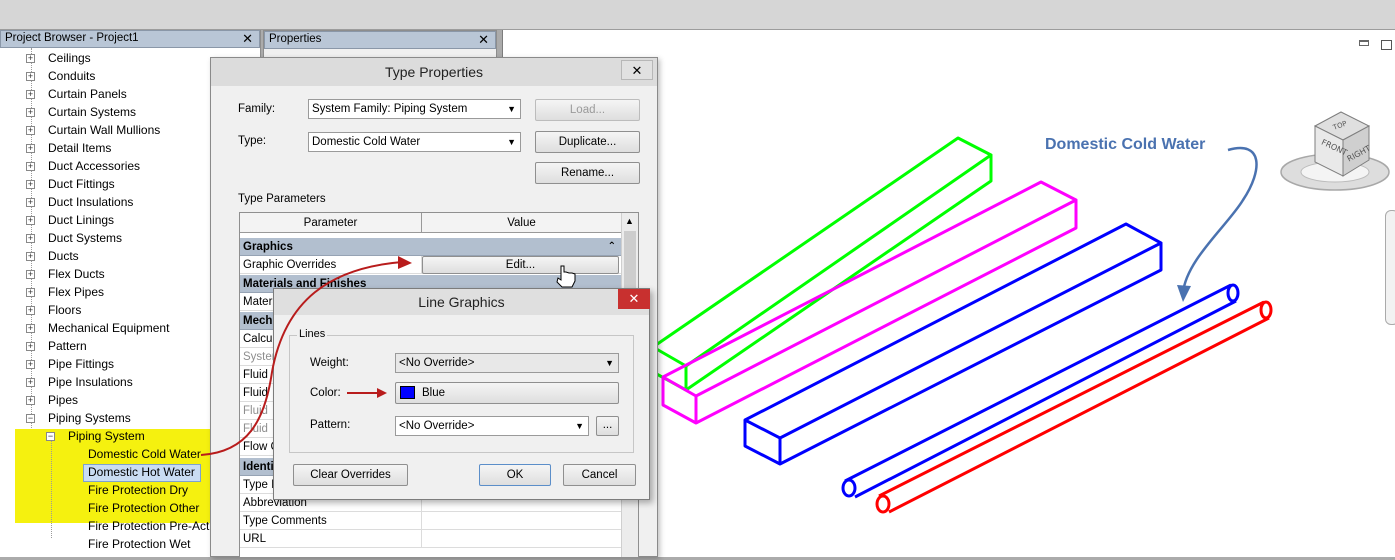 This screenshot has height=560, width=1395. I want to click on leader-arrows-overlay, so click(388, 356).